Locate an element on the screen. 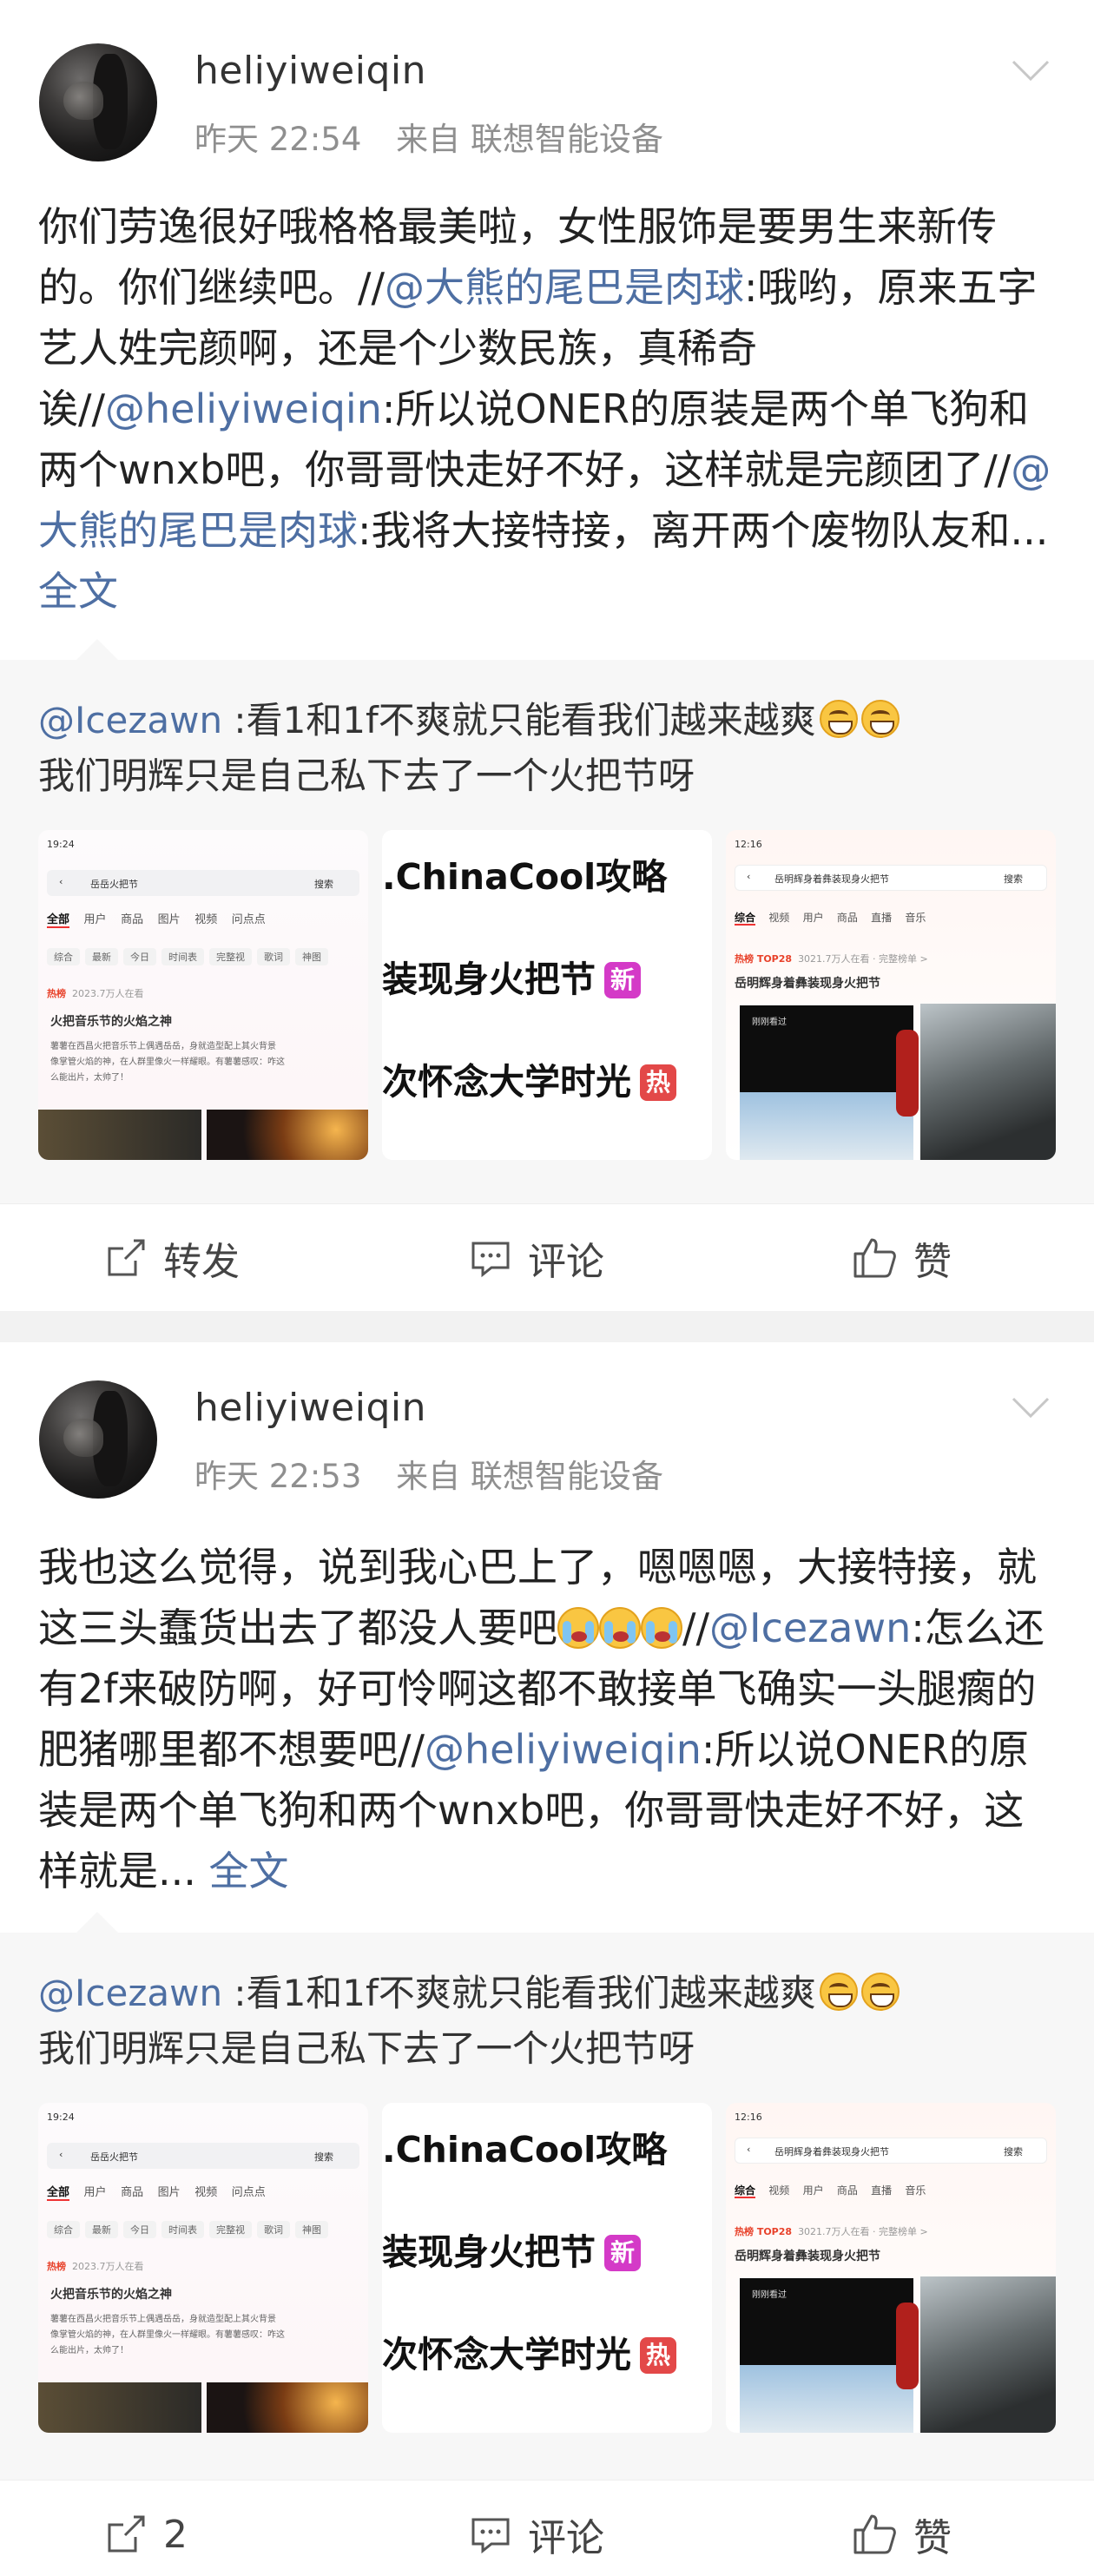 The image size is (1094, 2576). mention-link: @大熊的尾巴是肉球 is located at coordinates (564, 287).